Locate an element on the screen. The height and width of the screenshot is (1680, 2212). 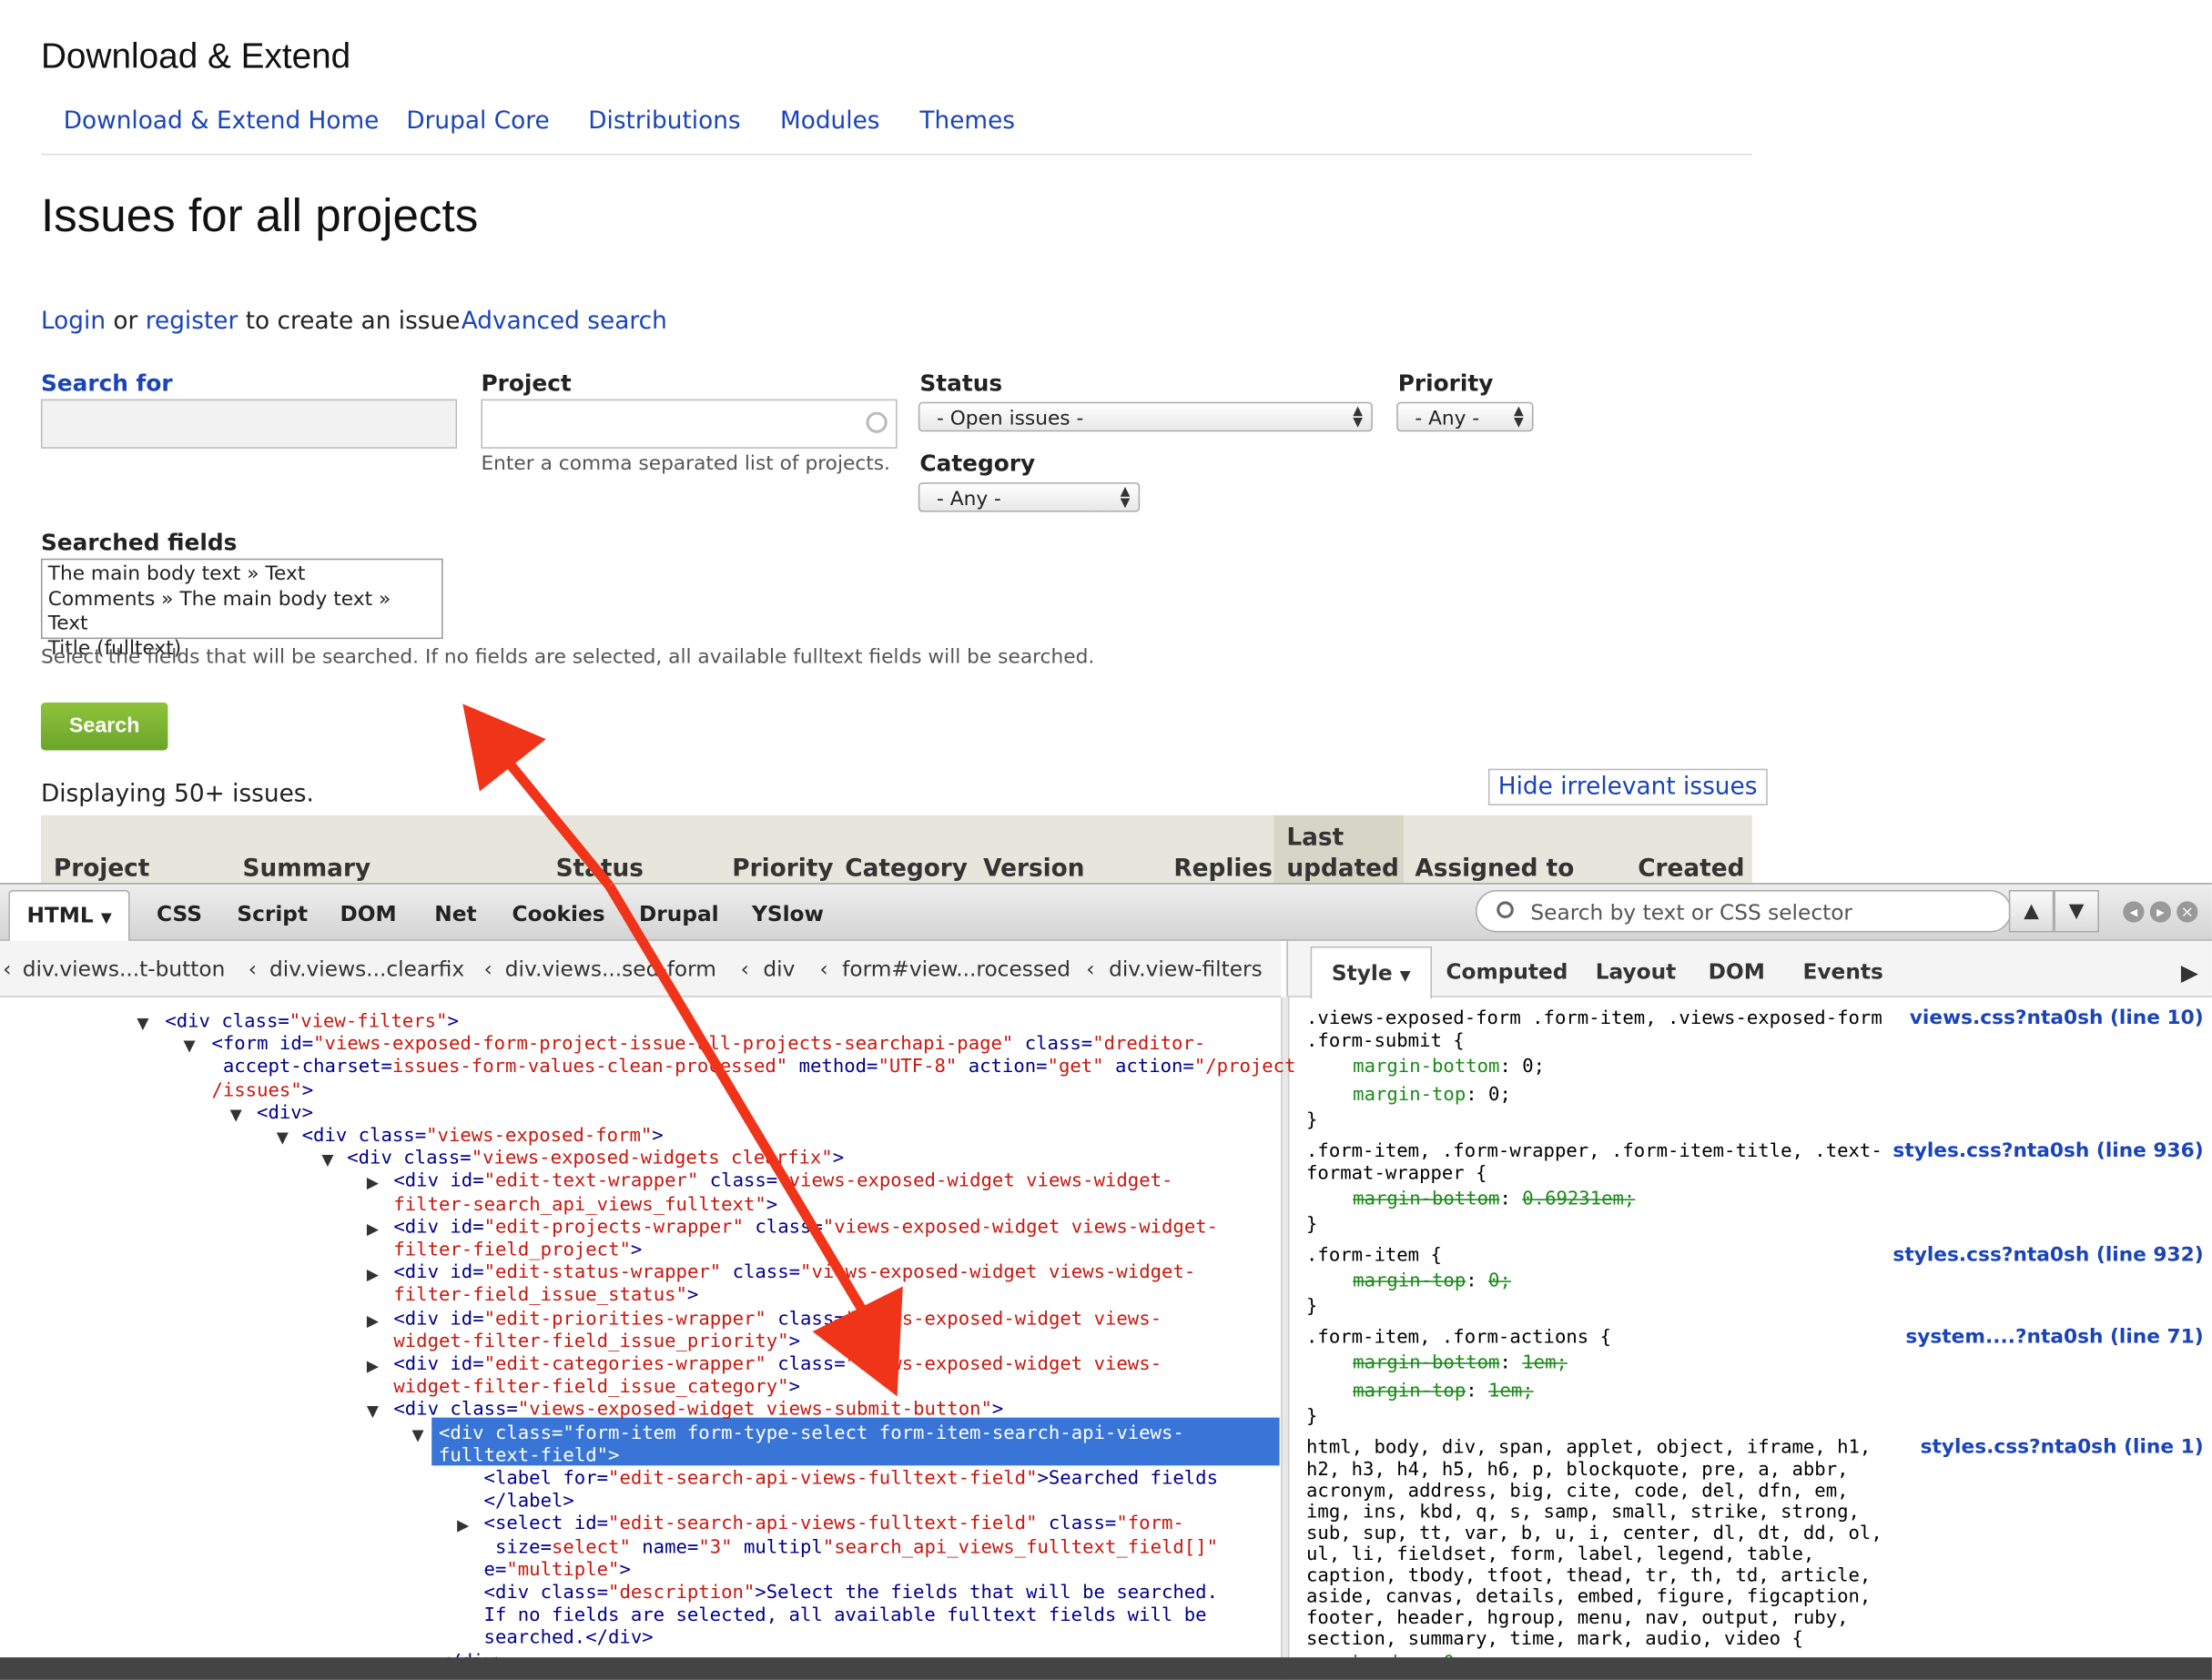
annotation-arrows is located at coordinates (682, 1050).